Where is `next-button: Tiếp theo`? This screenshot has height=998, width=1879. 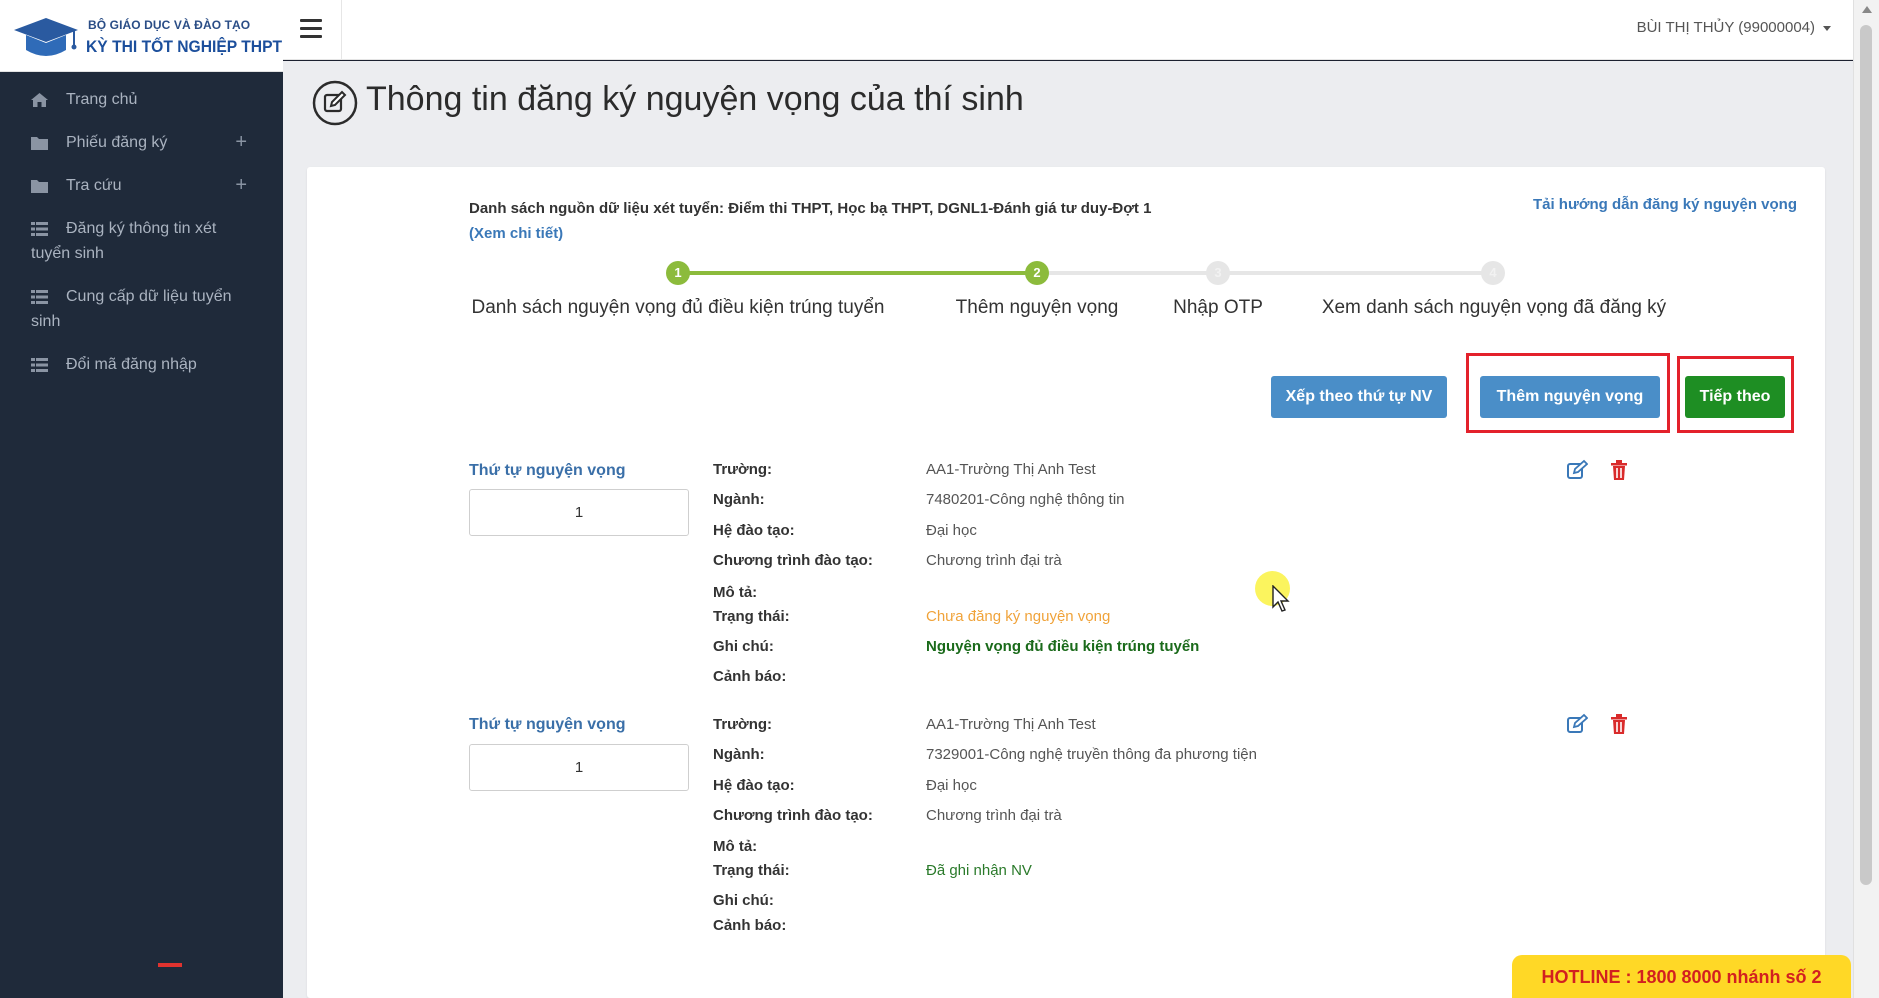
next-button: Tiếp theo is located at coordinates (1735, 397).